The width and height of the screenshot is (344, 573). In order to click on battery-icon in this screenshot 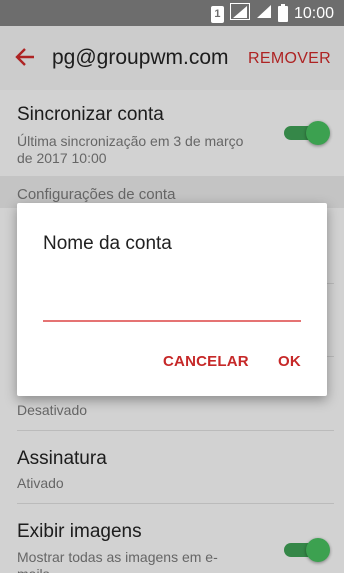, I will do `click(282, 13)`.